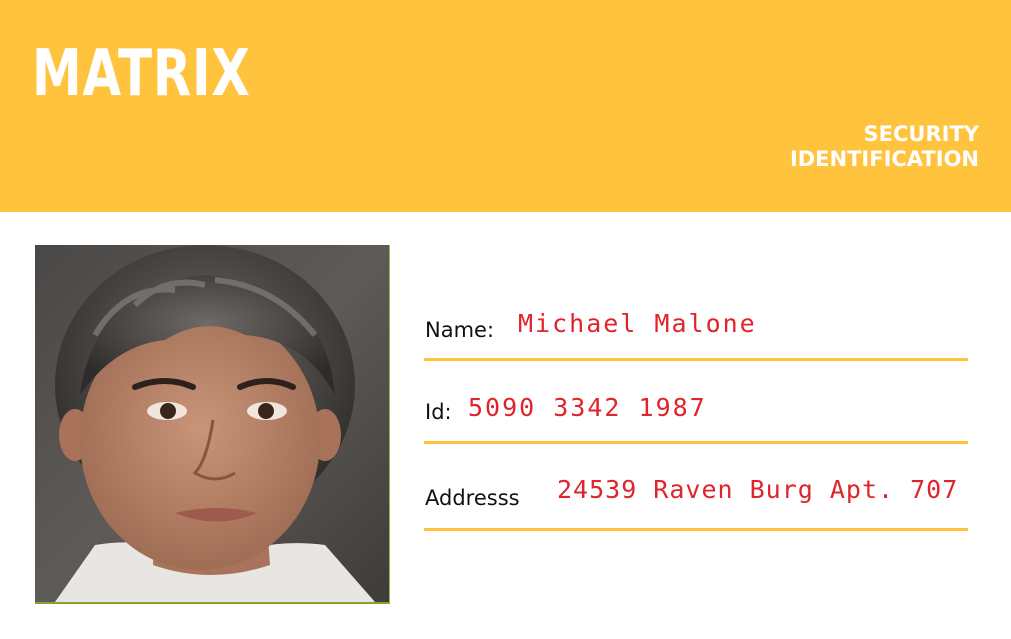 The height and width of the screenshot is (639, 1011). Describe the element at coordinates (696, 442) in the screenshot. I see `id-underline` at that location.